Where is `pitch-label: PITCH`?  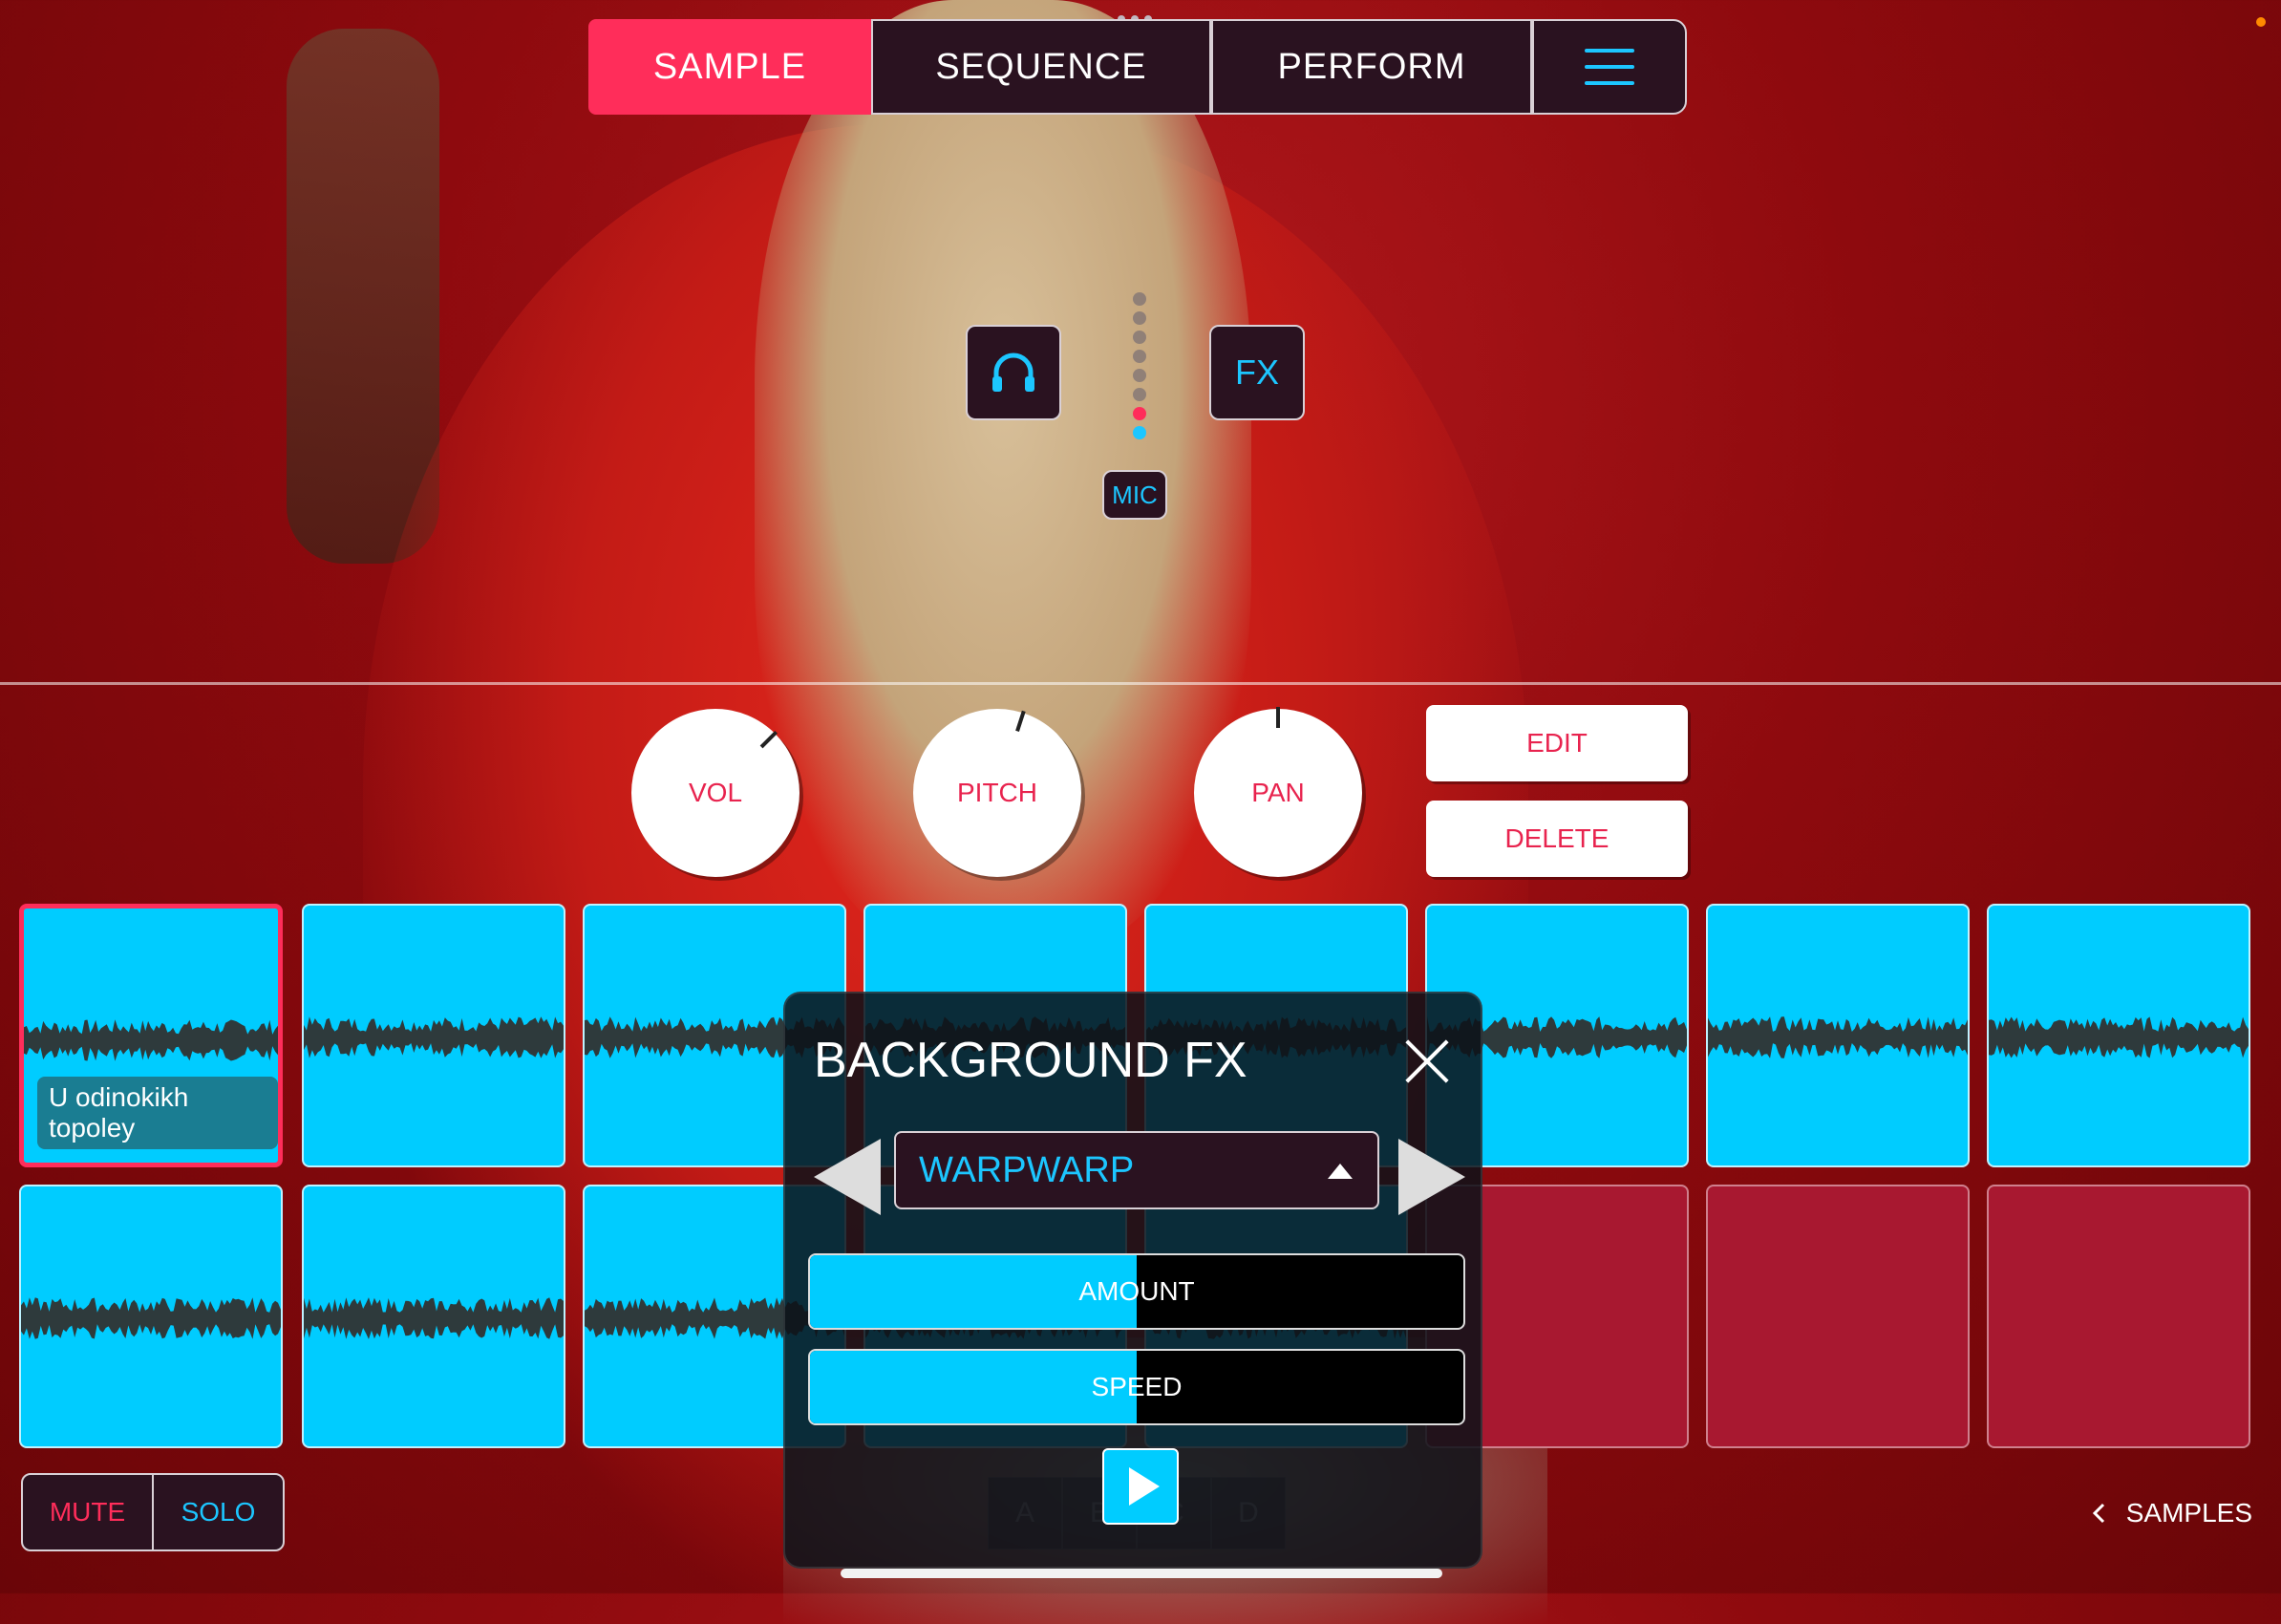 pitch-label: PITCH is located at coordinates (997, 793).